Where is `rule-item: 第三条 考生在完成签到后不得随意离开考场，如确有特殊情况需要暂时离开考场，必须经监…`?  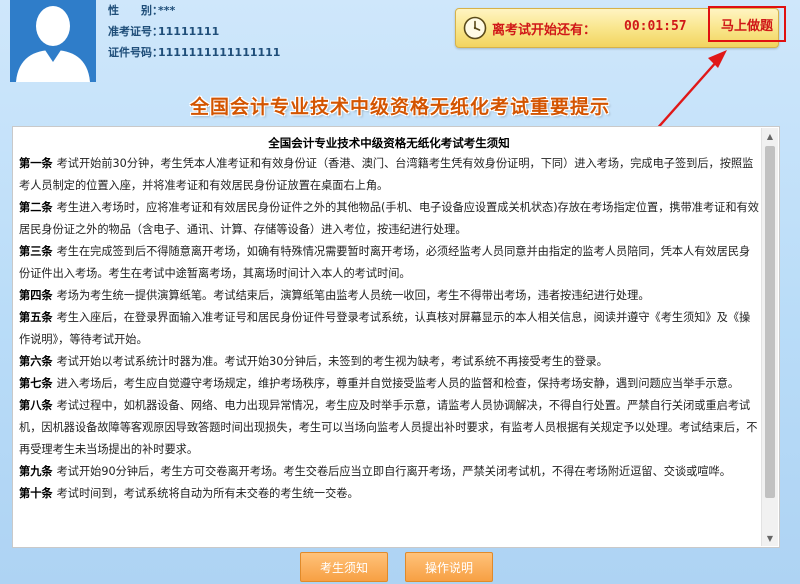 rule-item: 第三条 考生在完成签到后不得随意离开考场，如确有特殊情况需要暂时离开考场，必须经监… is located at coordinates (389, 263).